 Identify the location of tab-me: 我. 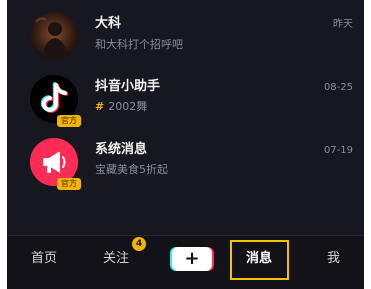
(333, 259).